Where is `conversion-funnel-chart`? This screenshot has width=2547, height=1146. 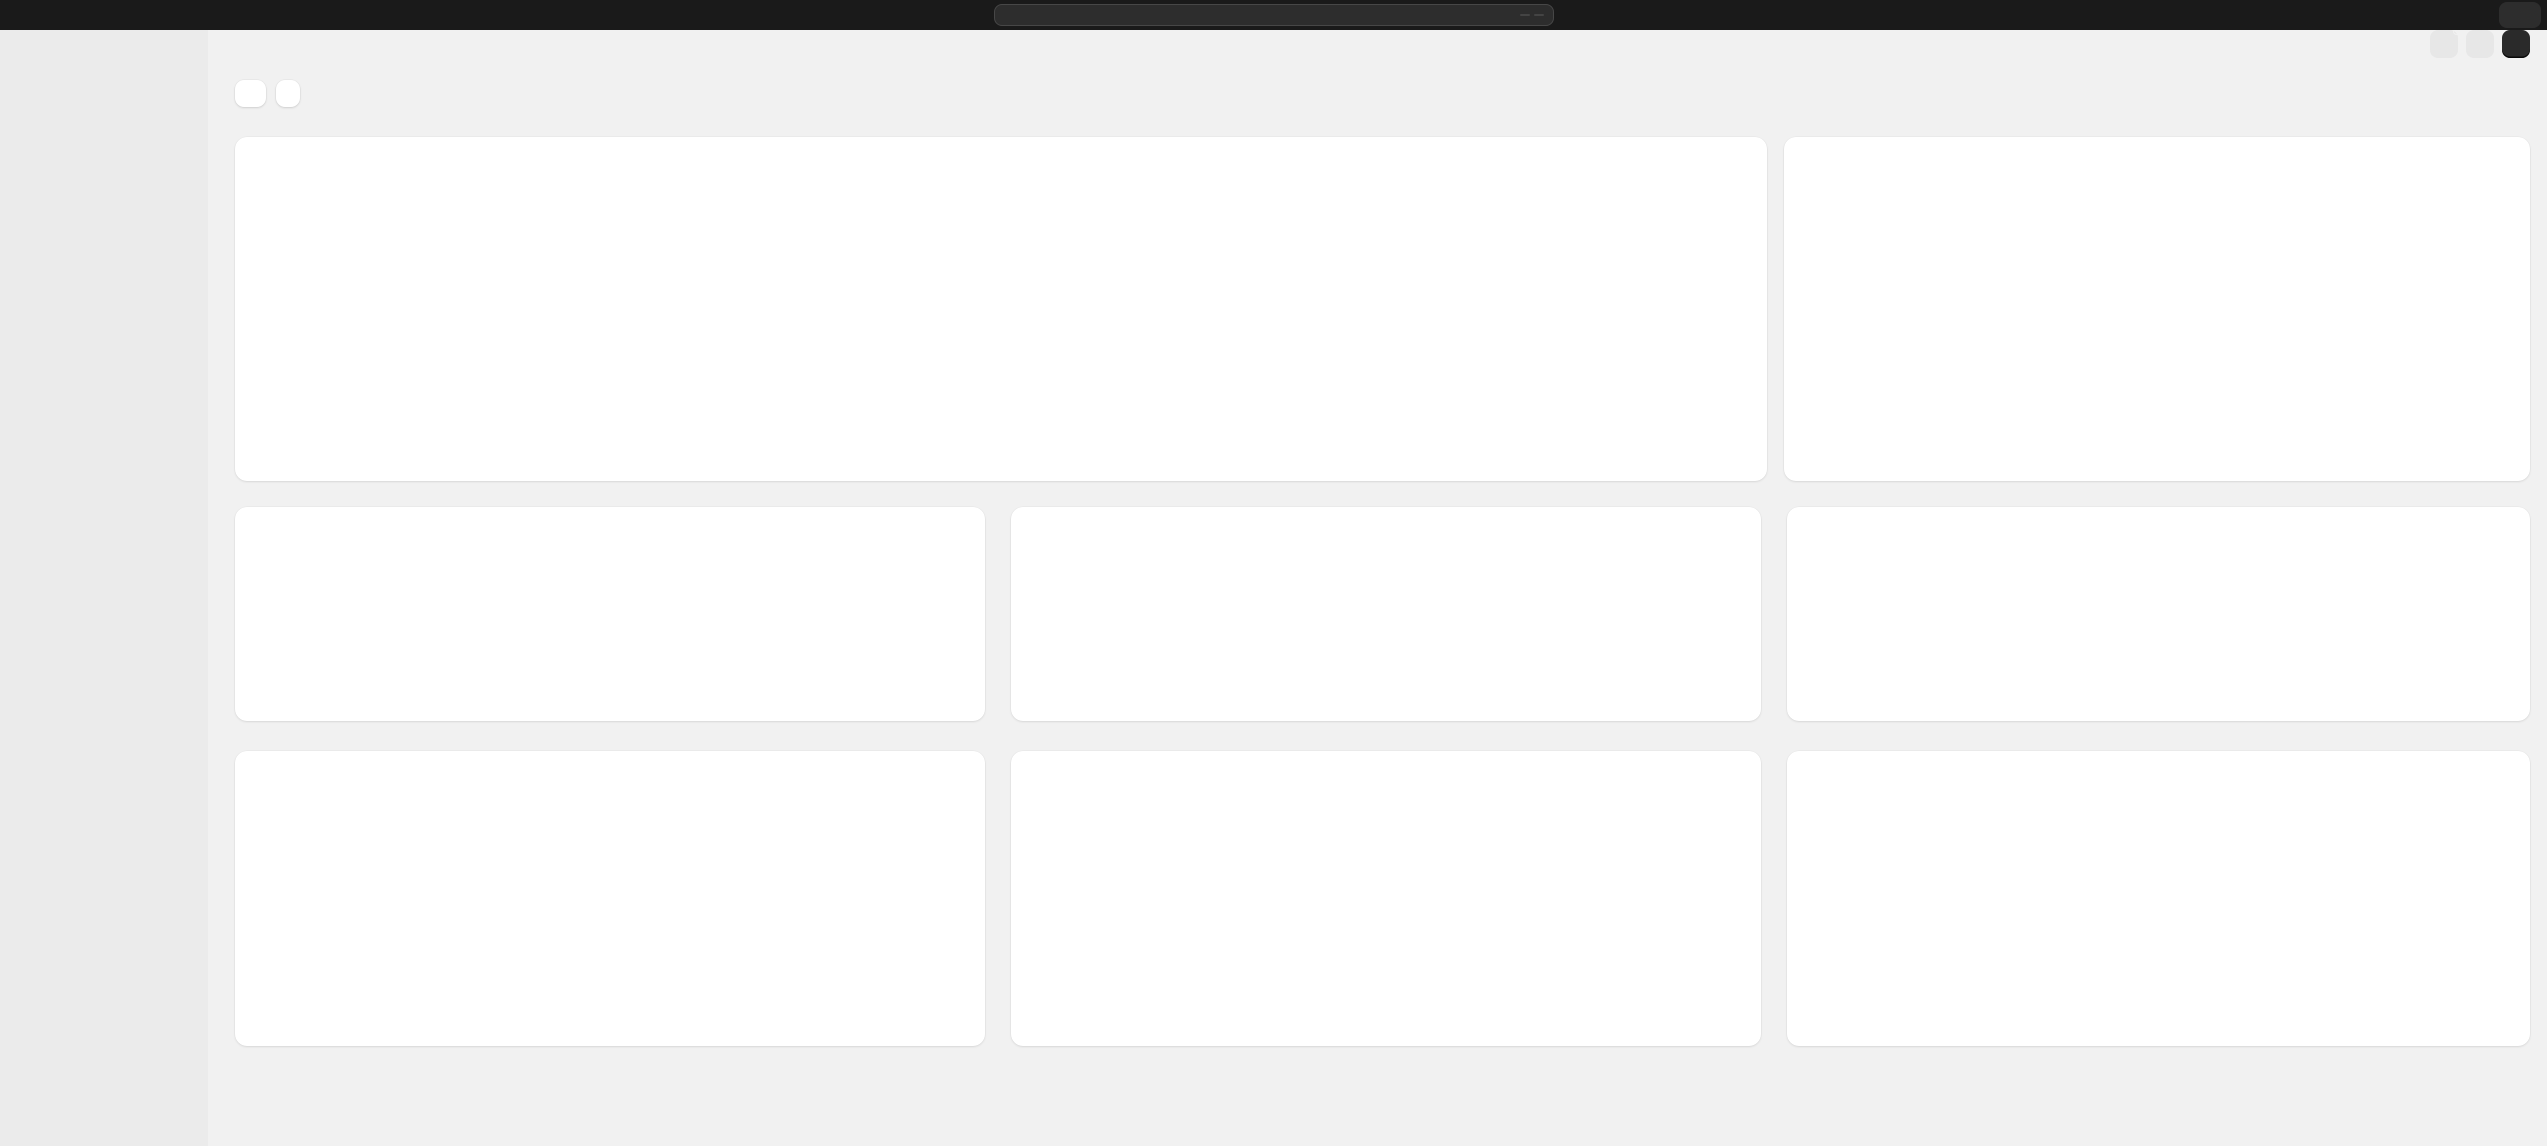 conversion-funnel-chart is located at coordinates (2158, 910).